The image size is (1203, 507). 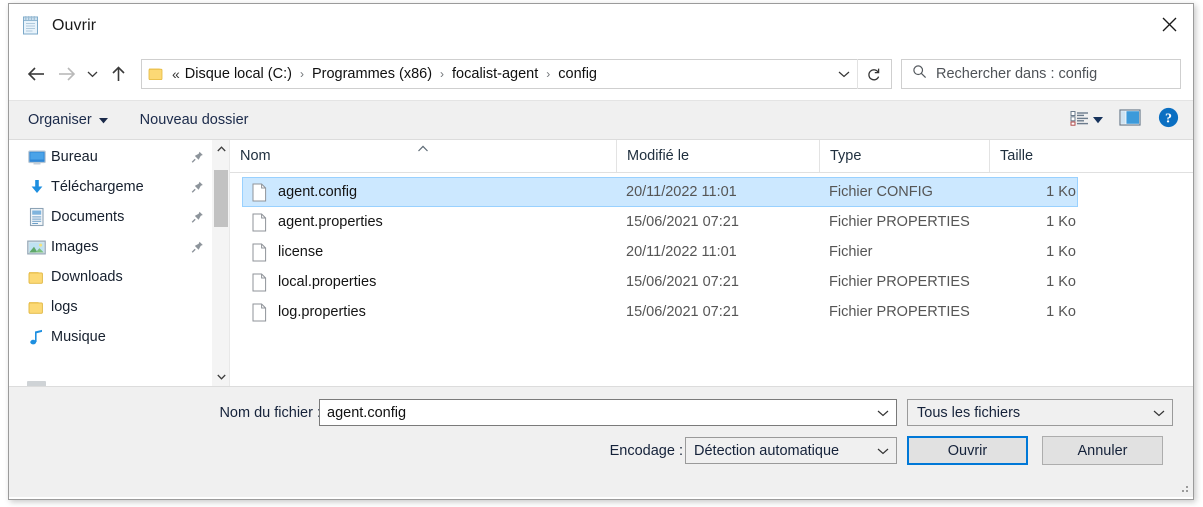 I want to click on title-group: Ouvrir, so click(x=58, y=25).